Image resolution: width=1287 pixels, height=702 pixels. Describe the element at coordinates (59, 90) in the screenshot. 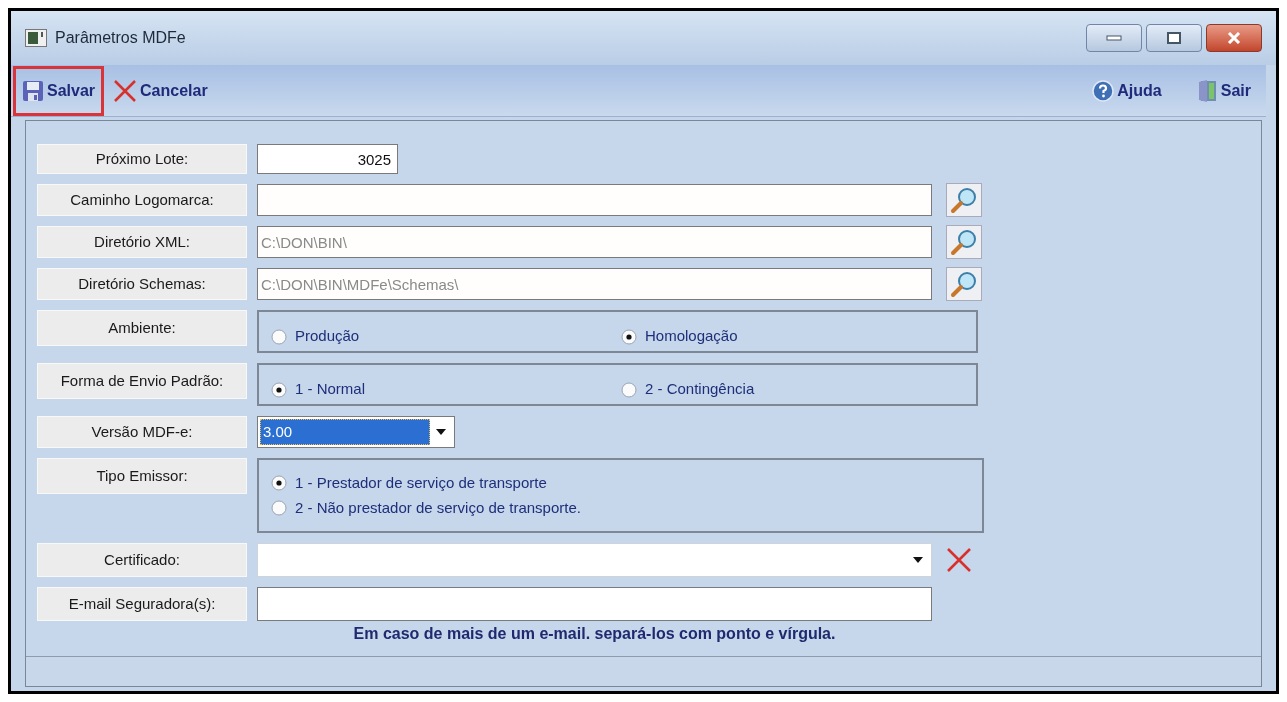

I see `save-button: Salvar` at that location.